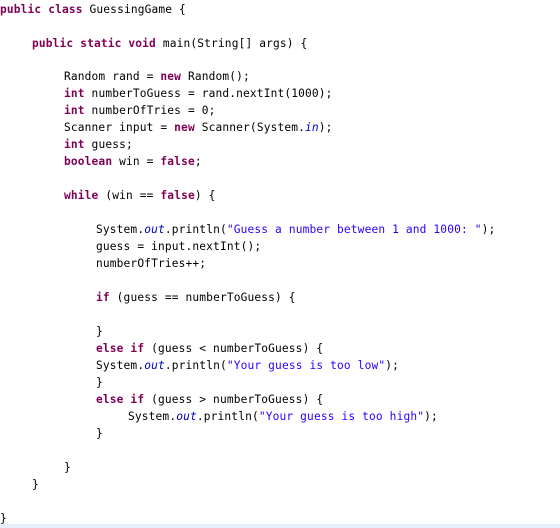  I want to click on code-token: numberOfTries++;, so click(151, 263).